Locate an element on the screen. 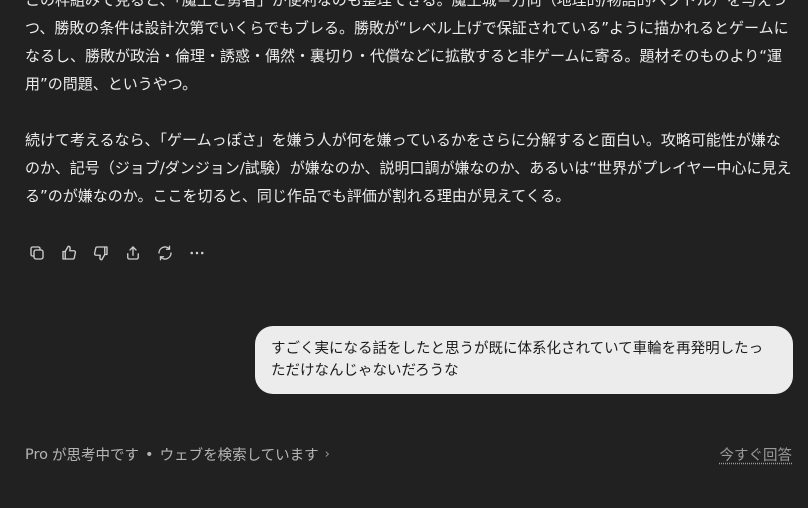  regenerate-icon is located at coordinates (165, 253).